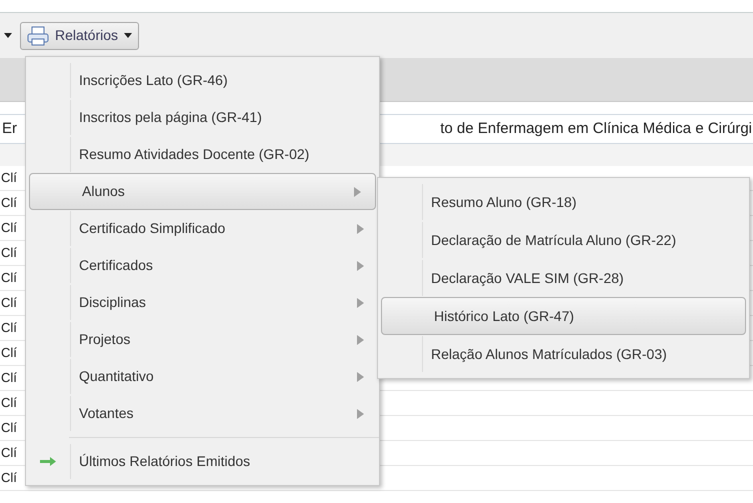 This screenshot has width=753, height=503. Describe the element at coordinates (202, 191) in the screenshot. I see `menu-item: Alunos` at that location.